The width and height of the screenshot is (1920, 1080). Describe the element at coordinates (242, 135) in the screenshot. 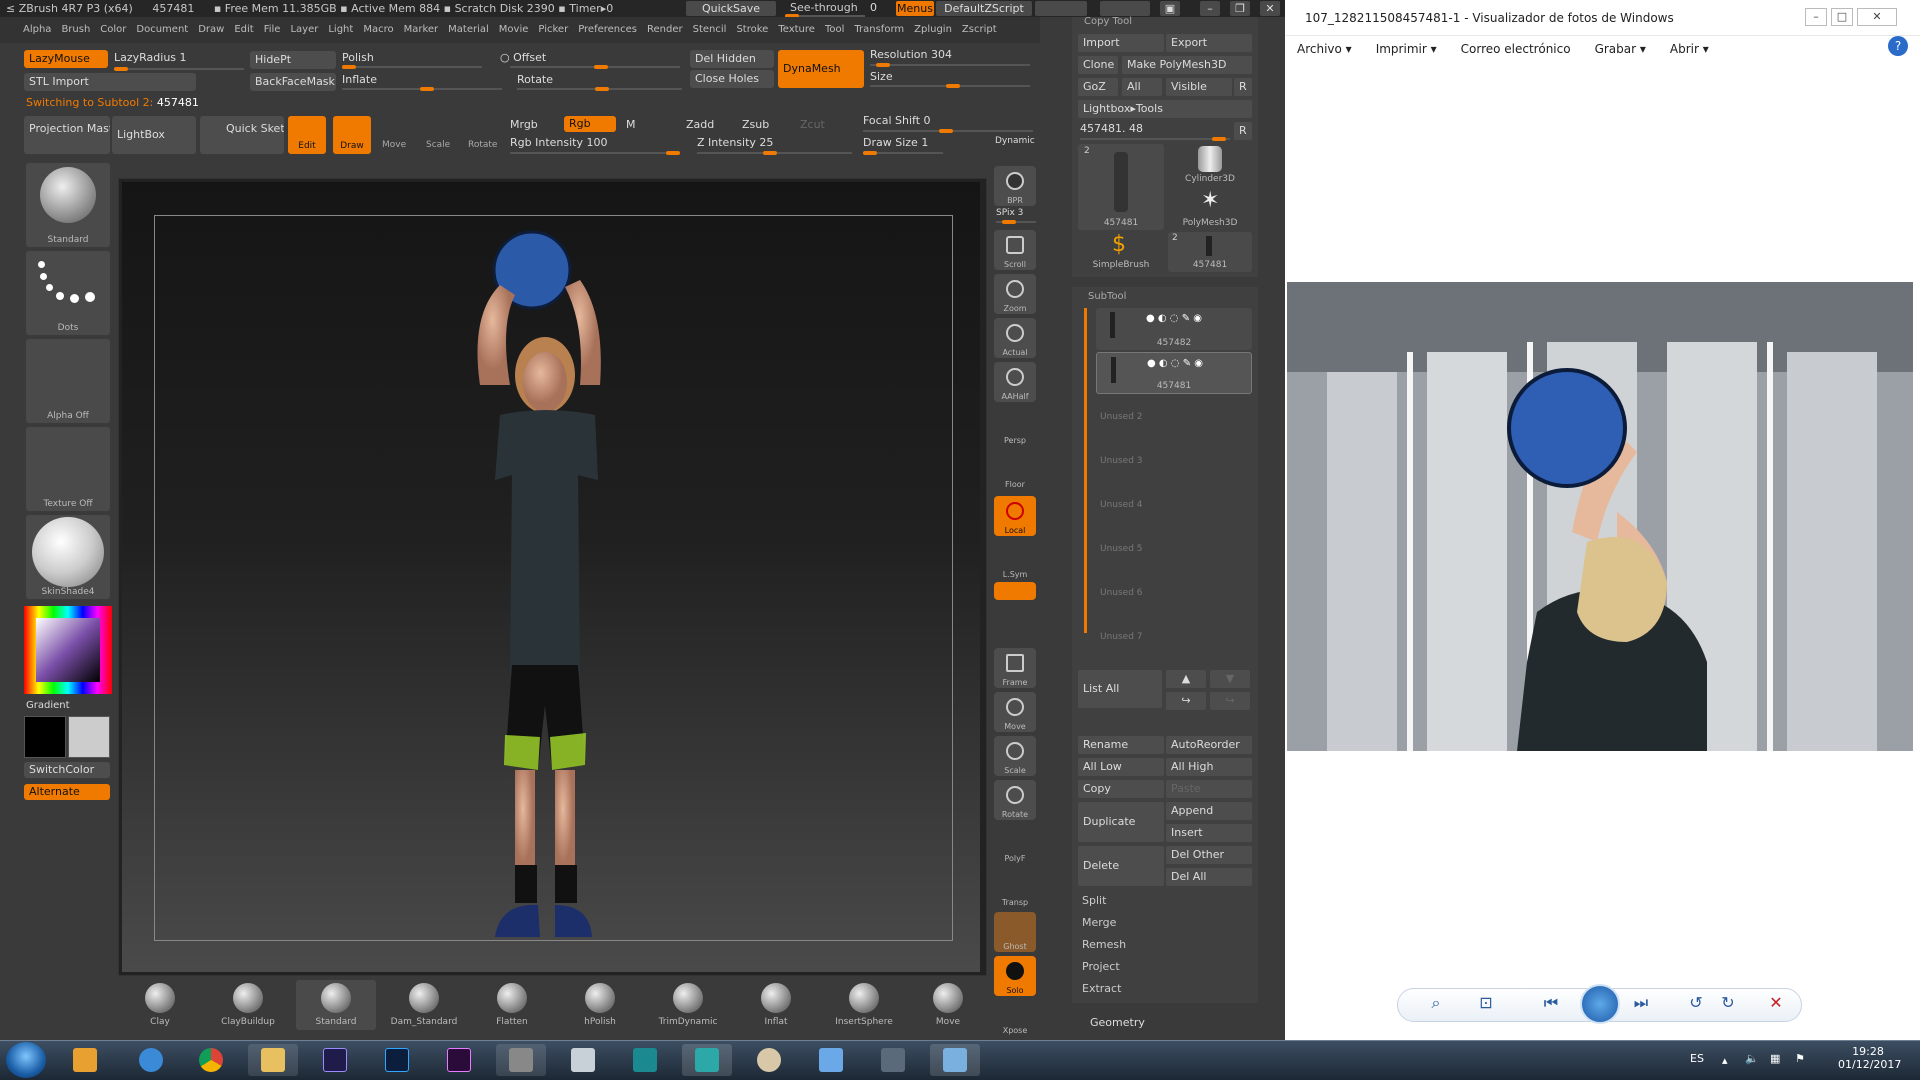

I see `quick-sketch-button: Quick Sketch` at that location.